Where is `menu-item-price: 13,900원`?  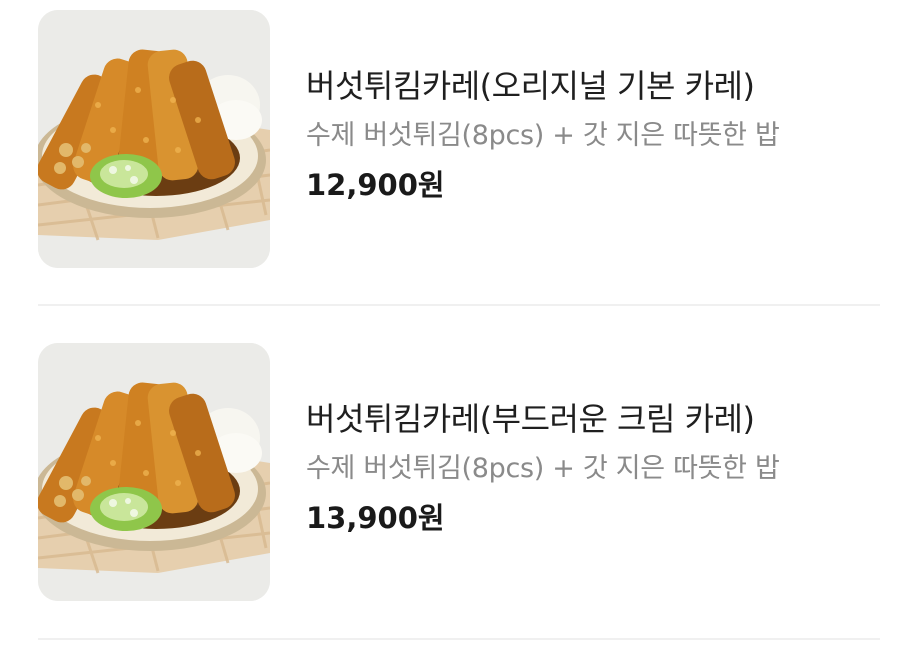
menu-item-price: 13,900원 is located at coordinates (375, 518).